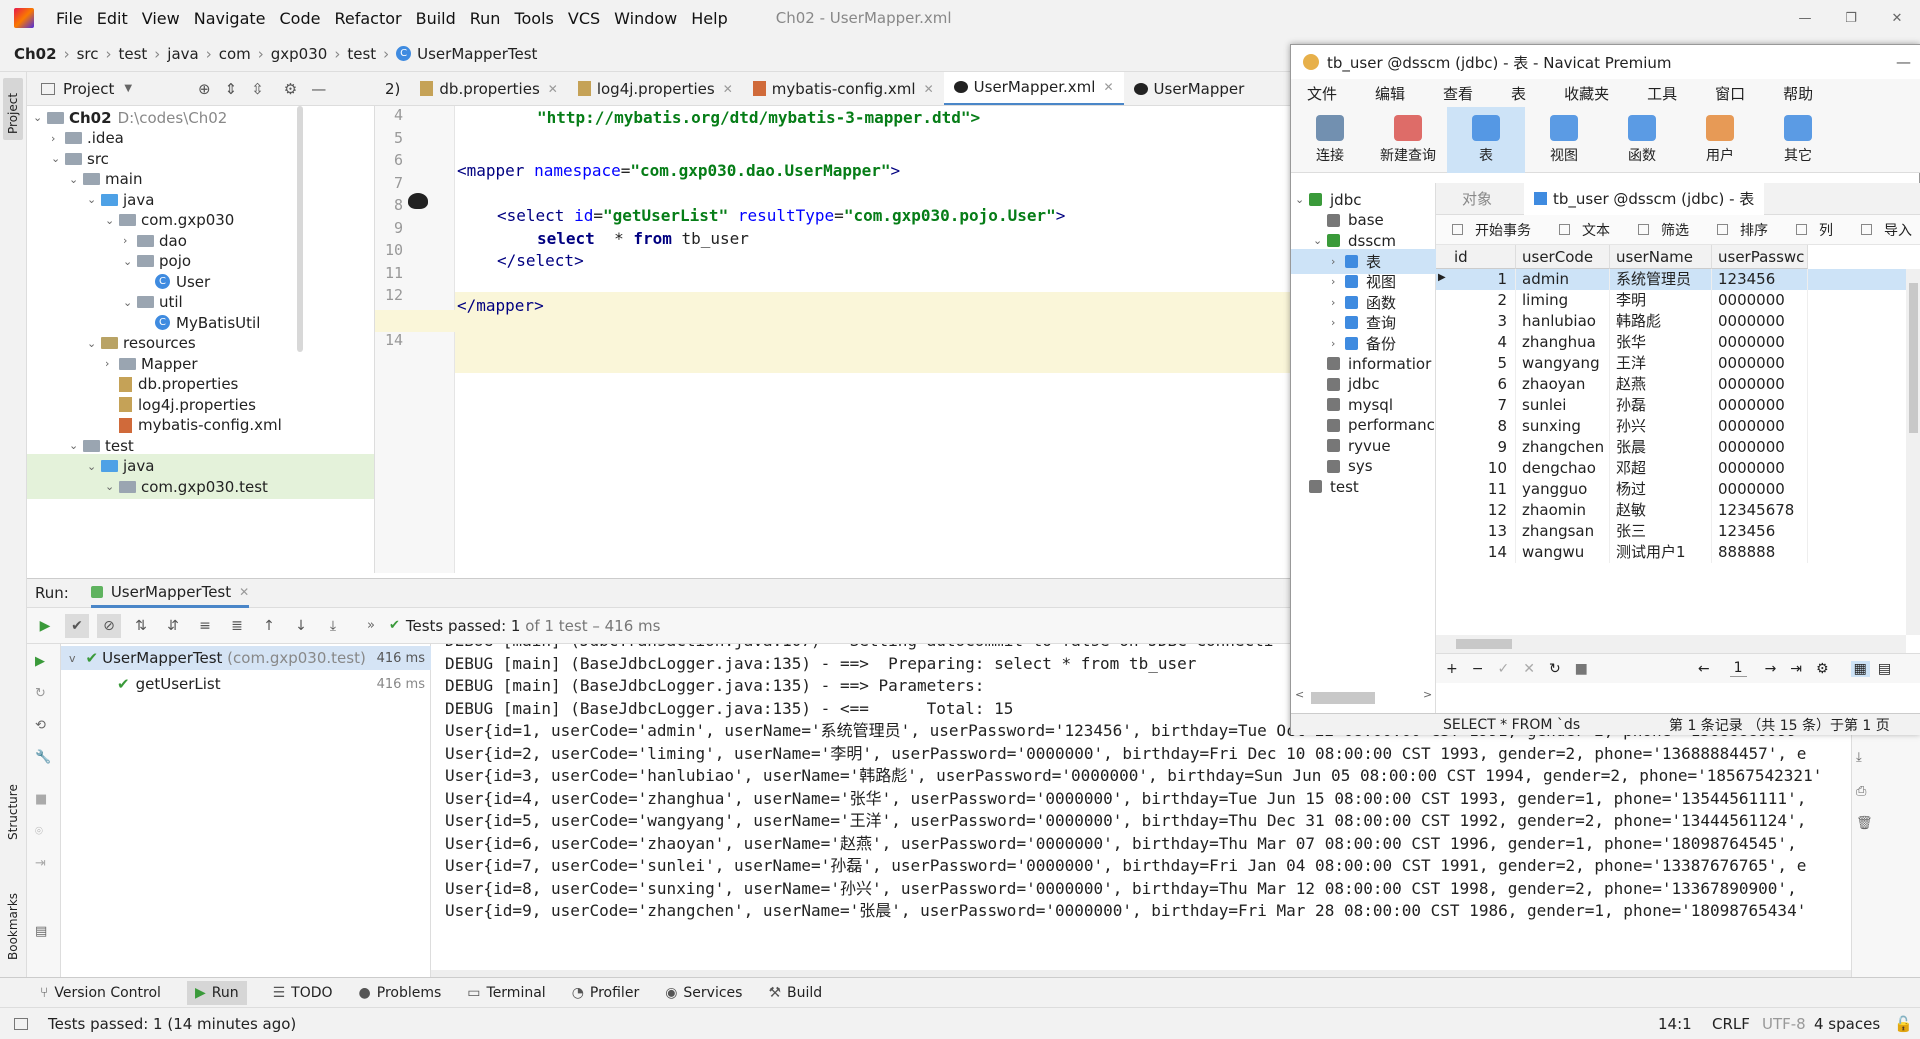 This screenshot has width=1920, height=1039. What do you see at coordinates (1478, 669) in the screenshot?
I see `delete-record-icon: −` at bounding box center [1478, 669].